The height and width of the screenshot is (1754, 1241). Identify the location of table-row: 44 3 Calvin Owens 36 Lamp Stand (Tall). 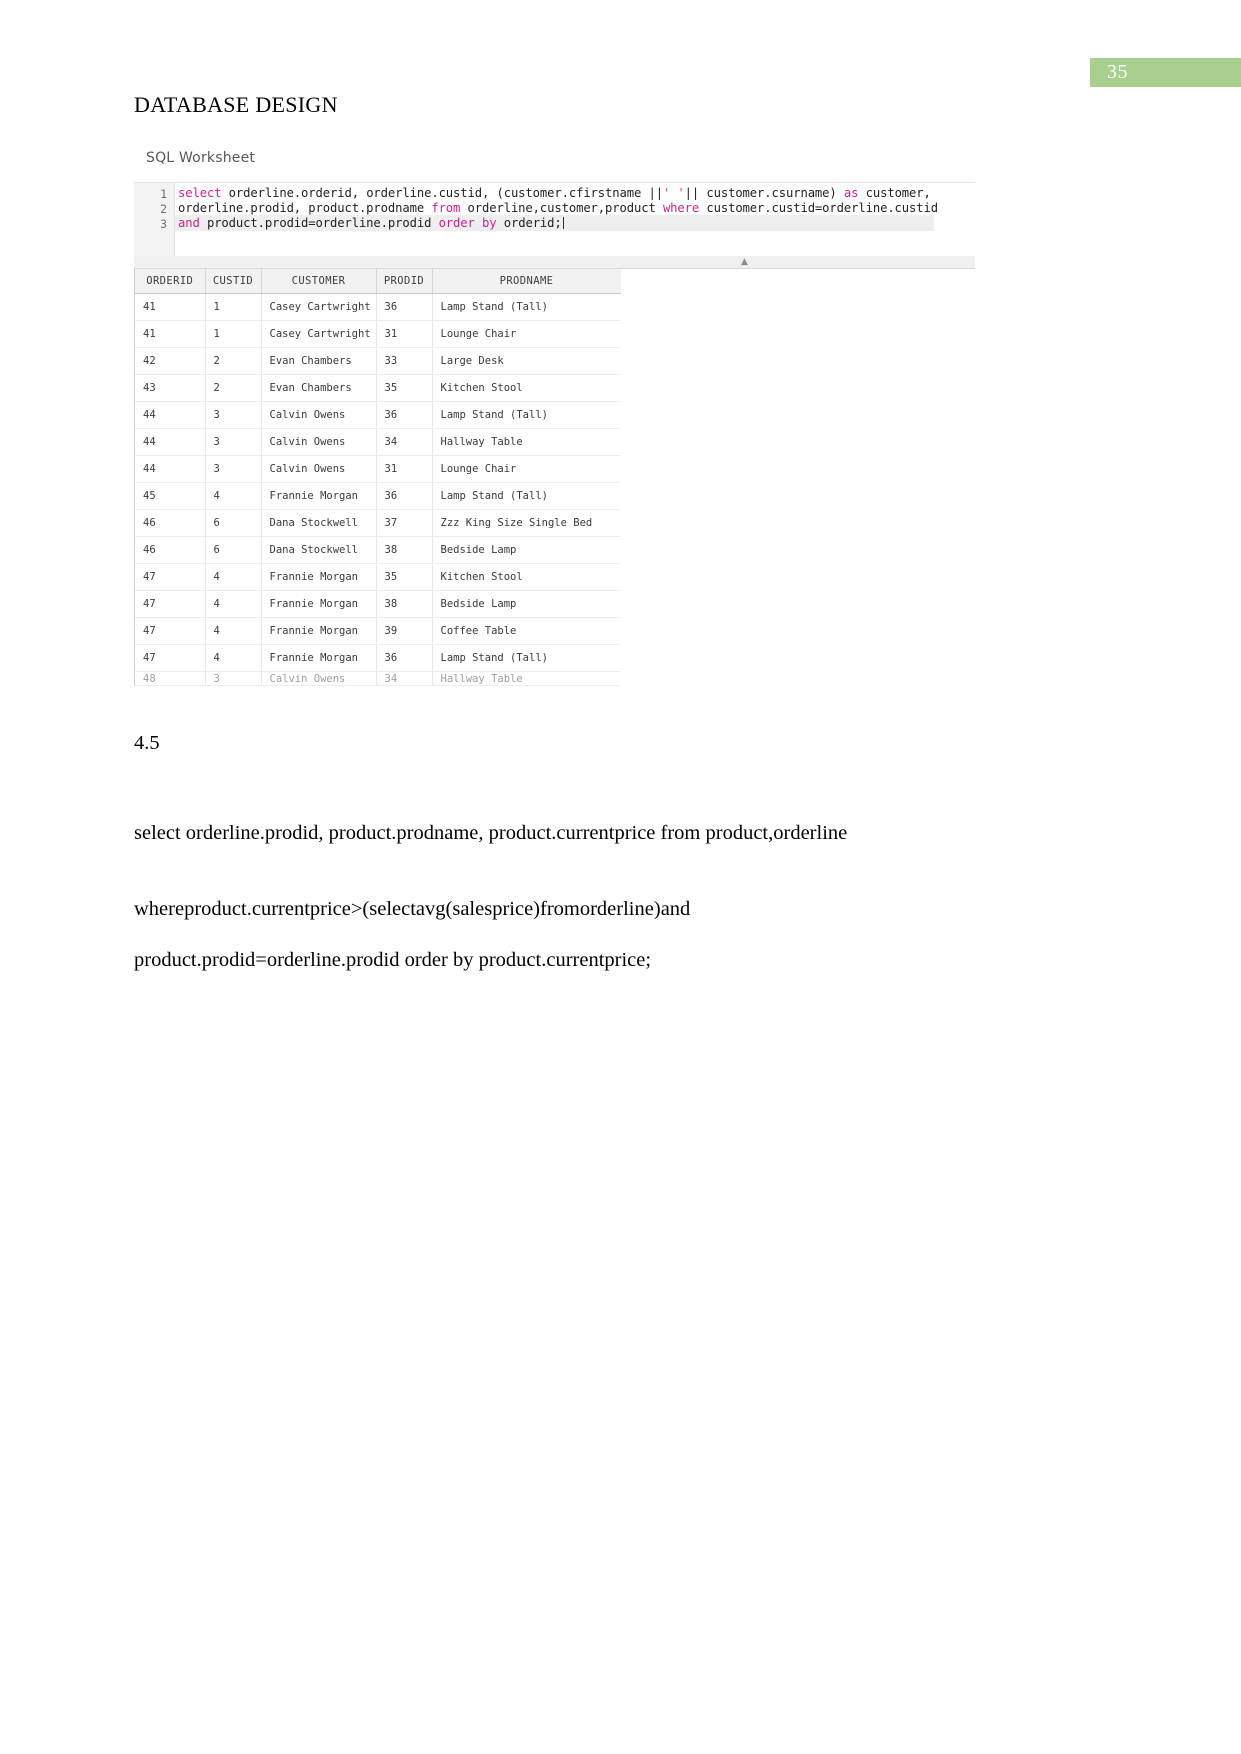
(378, 415).